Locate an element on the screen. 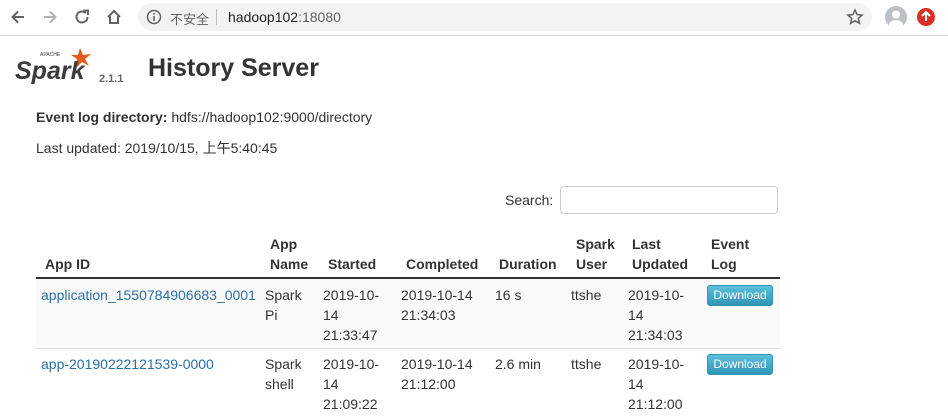 This screenshot has height=417, width=948. spark-logo: APACHE Spark is located at coordinates (56, 67).